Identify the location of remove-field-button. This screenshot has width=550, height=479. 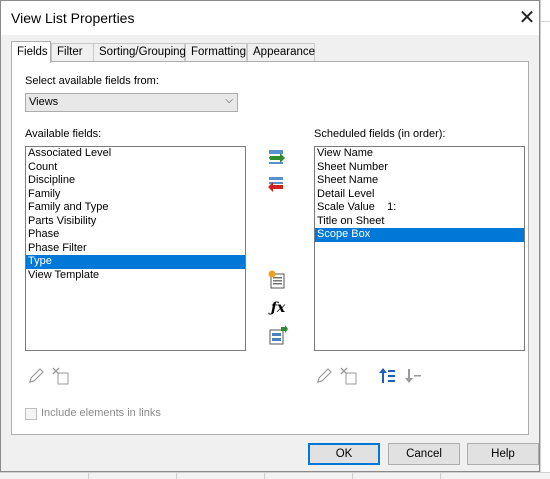
(276, 185).